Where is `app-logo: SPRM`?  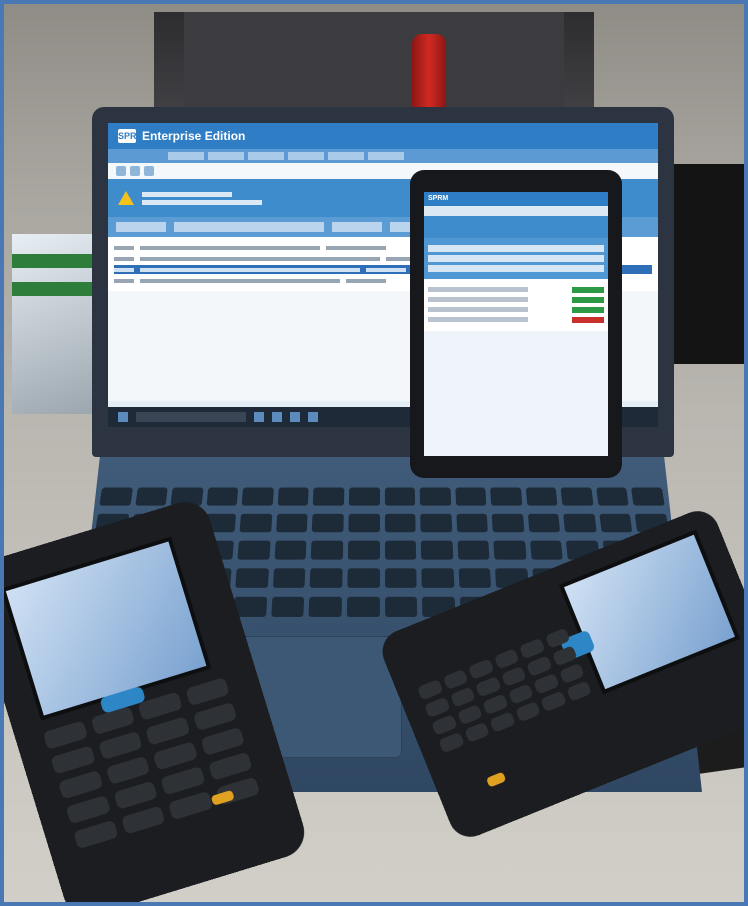
app-logo: SPRM is located at coordinates (131, 136).